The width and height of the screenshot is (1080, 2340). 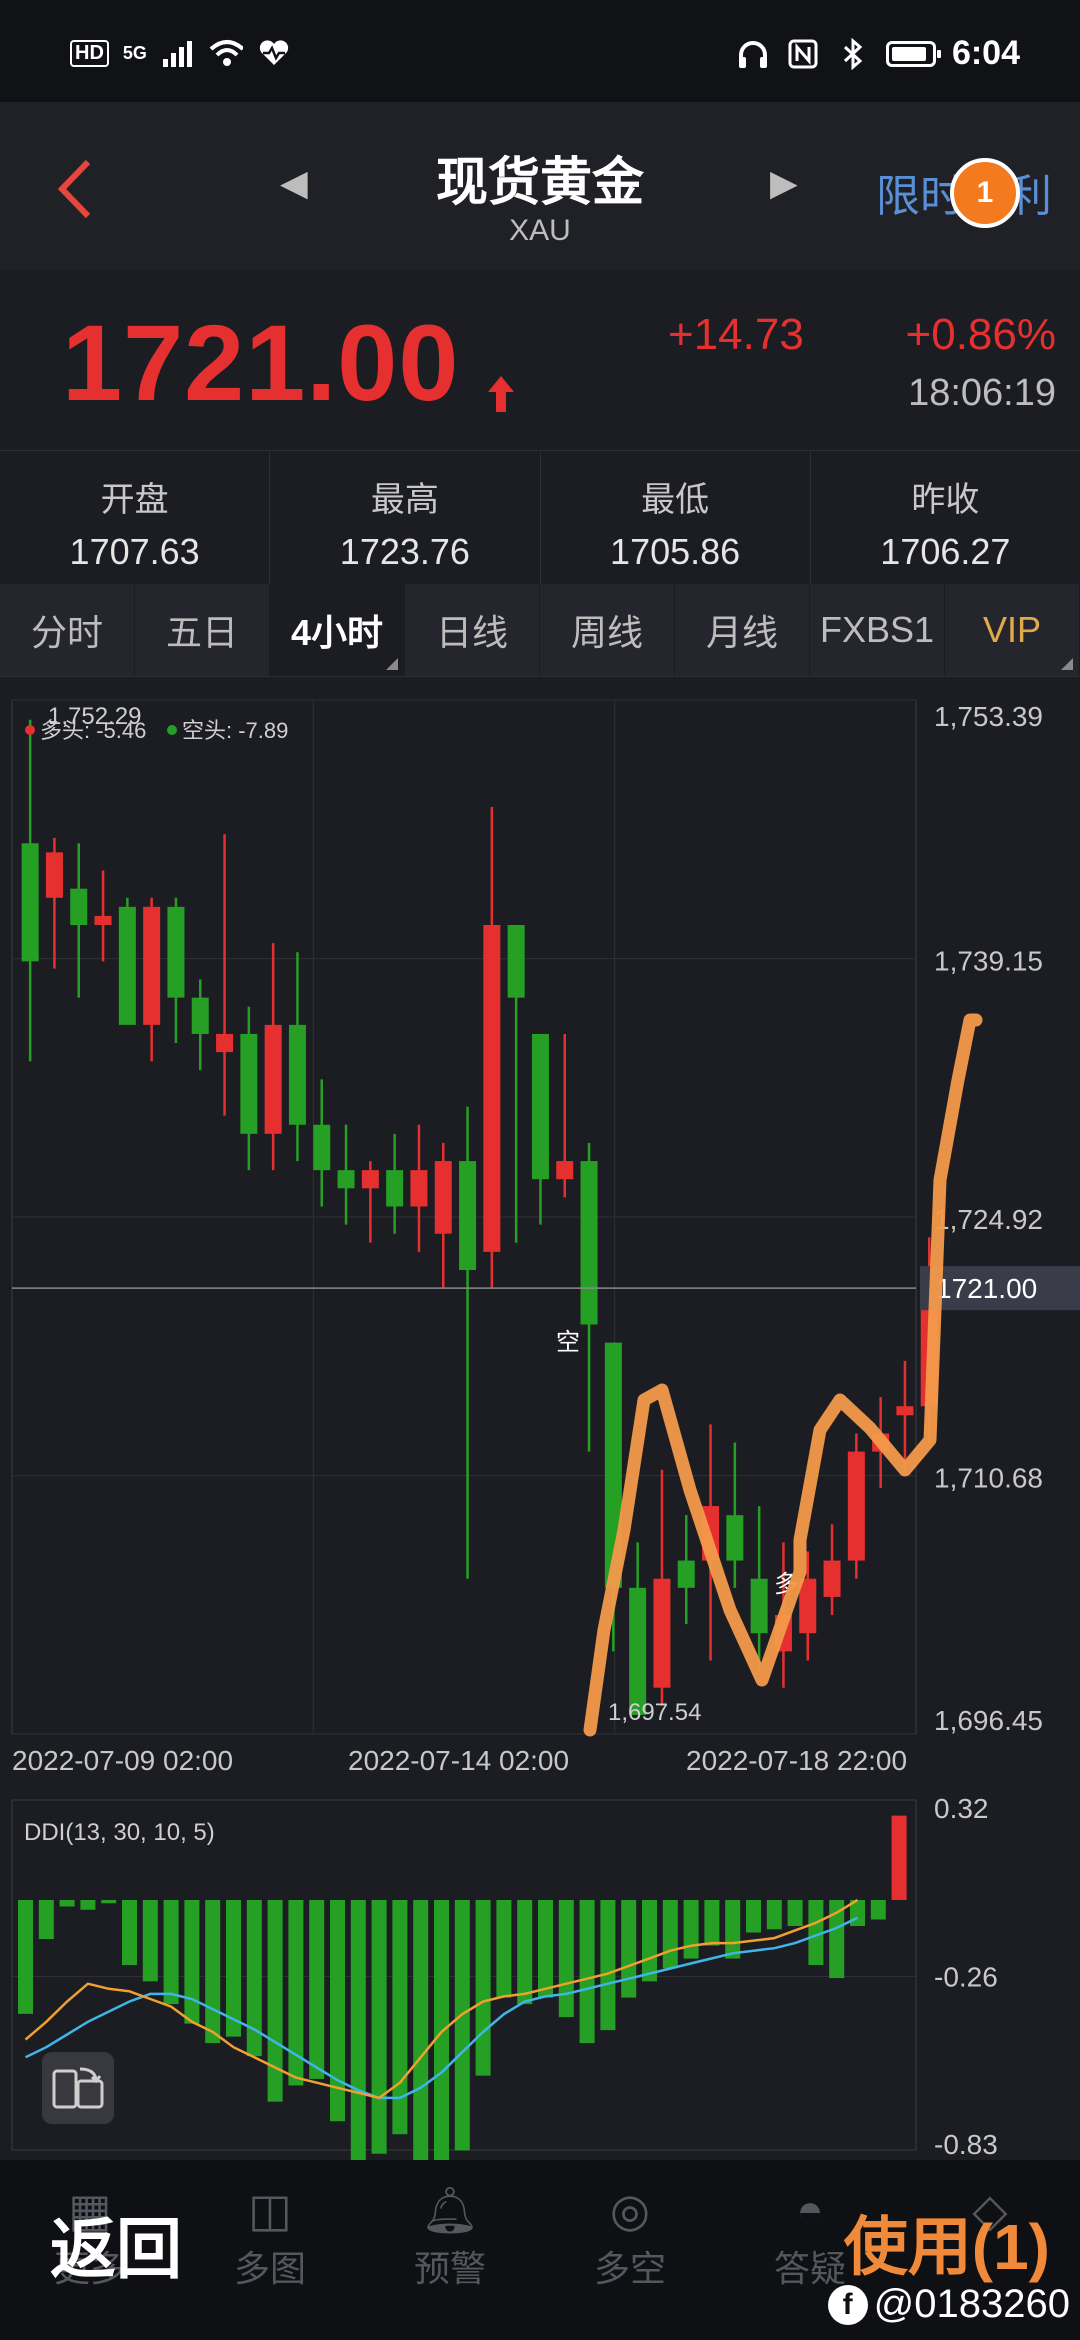 I want to click on stat-label: 最高, so click(x=404, y=500).